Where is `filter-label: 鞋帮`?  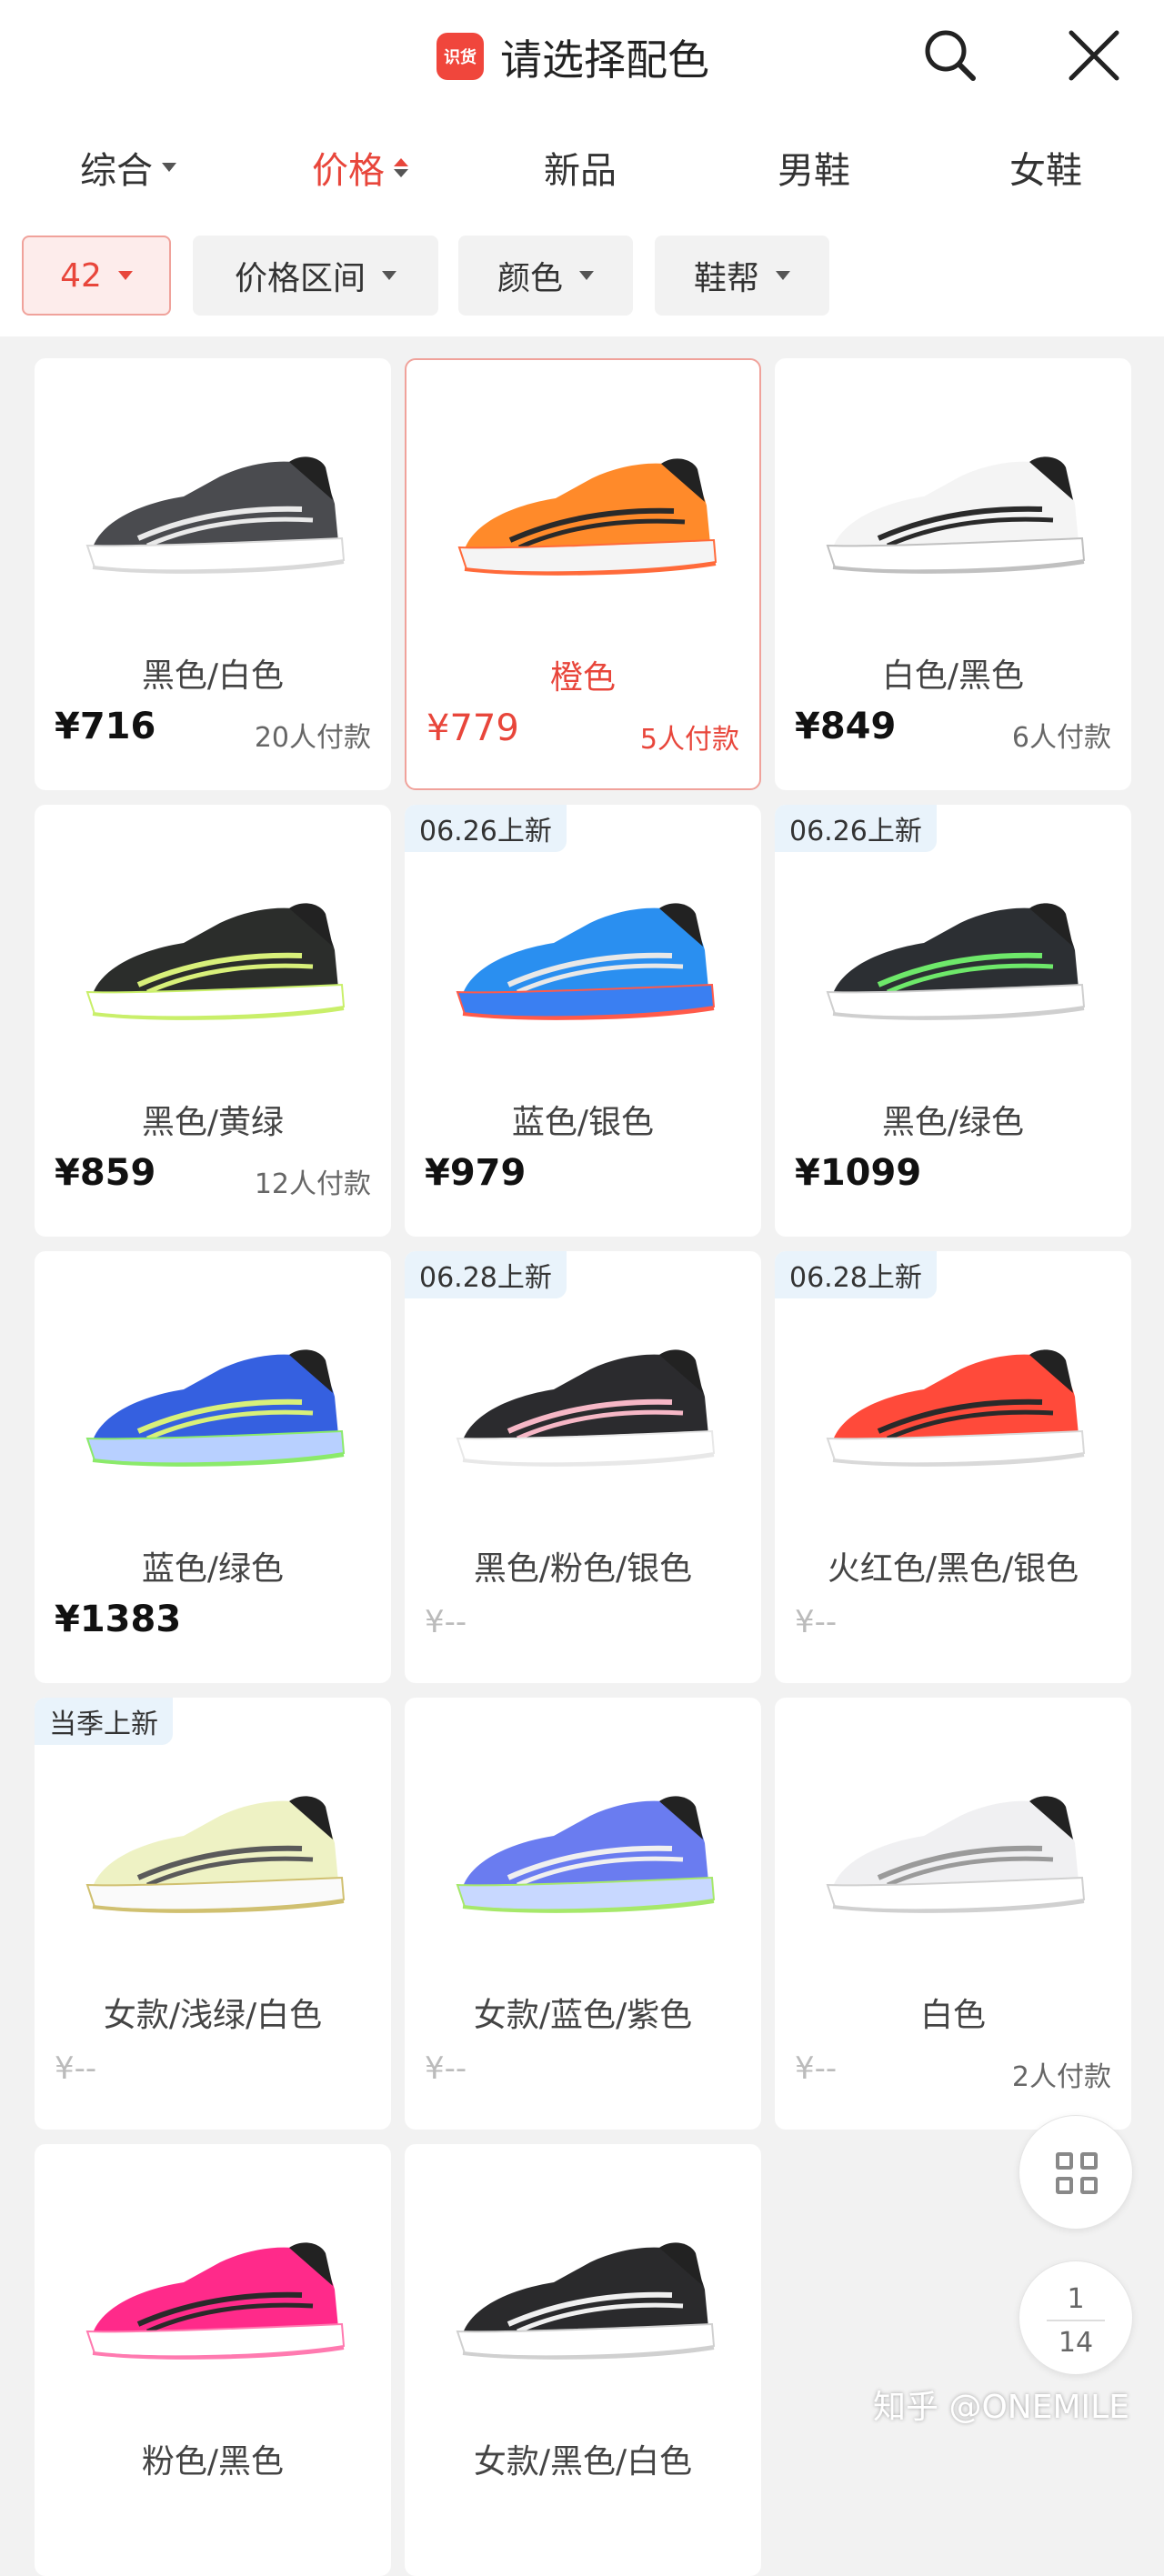 filter-label: 鞋帮 is located at coordinates (726, 278).